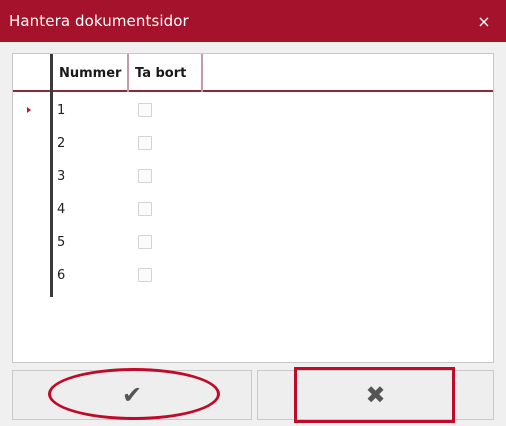  I want to click on cross-icon: ✖, so click(375, 395).